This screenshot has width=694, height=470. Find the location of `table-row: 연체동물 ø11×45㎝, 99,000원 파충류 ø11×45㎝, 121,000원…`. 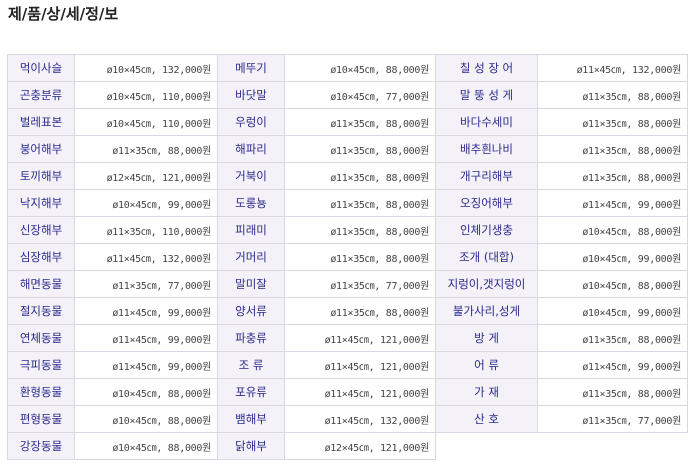

table-row: 연체동물 ø11×45㎝, 99,000원 파충류 ø11×45㎝, 121,000원… is located at coordinates (347, 338).